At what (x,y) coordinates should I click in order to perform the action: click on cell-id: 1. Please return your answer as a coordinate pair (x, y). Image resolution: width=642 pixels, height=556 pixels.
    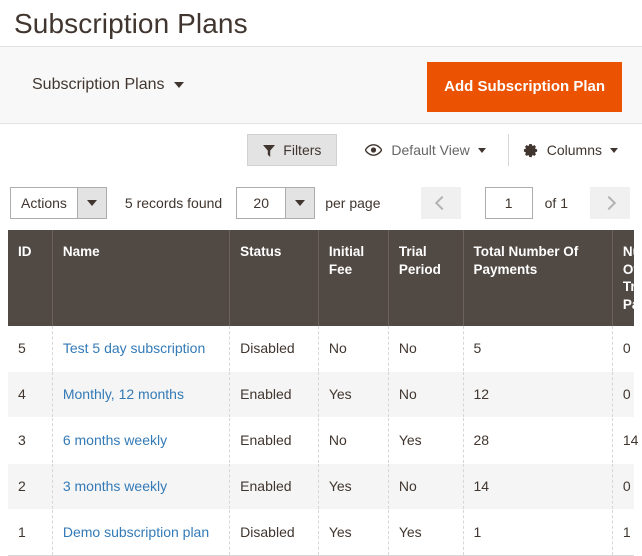
    Looking at the image, I should click on (30, 532).